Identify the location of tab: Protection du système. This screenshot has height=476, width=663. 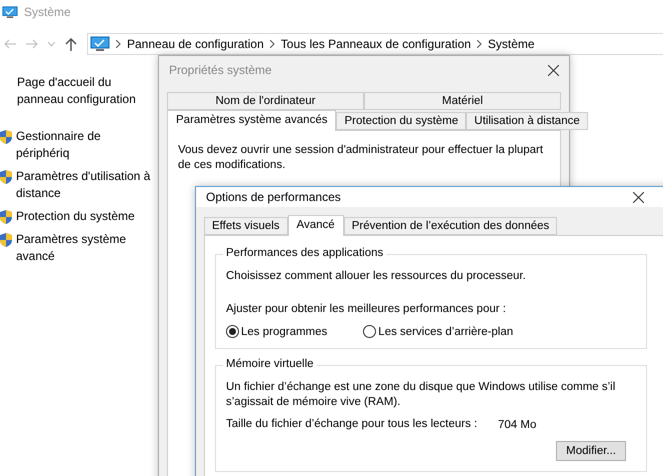
(401, 121).